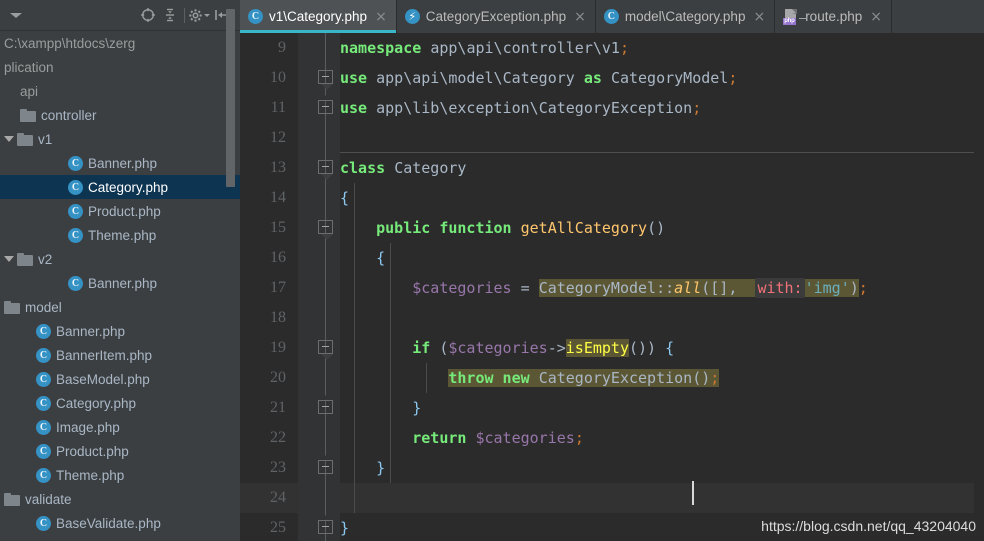  I want to click on code-line: 9 namespace app\api\controller\v1;, so click(612, 48).